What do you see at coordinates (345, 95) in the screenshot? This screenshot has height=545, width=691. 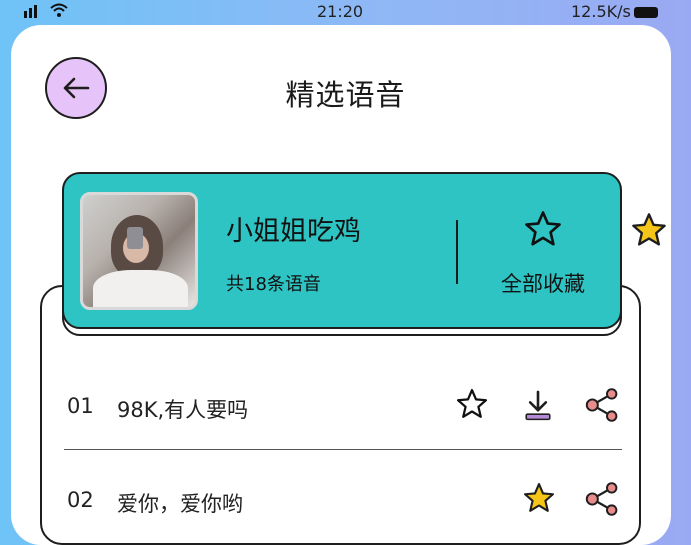 I see `page-title: 精选语音` at bounding box center [345, 95].